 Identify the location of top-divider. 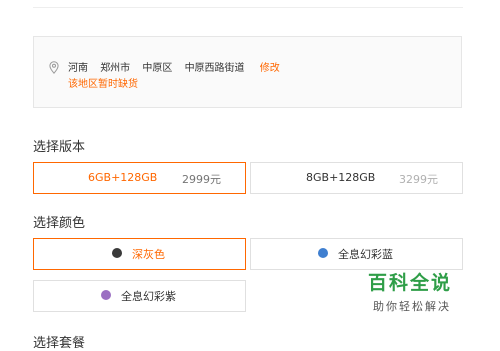
(248, 7).